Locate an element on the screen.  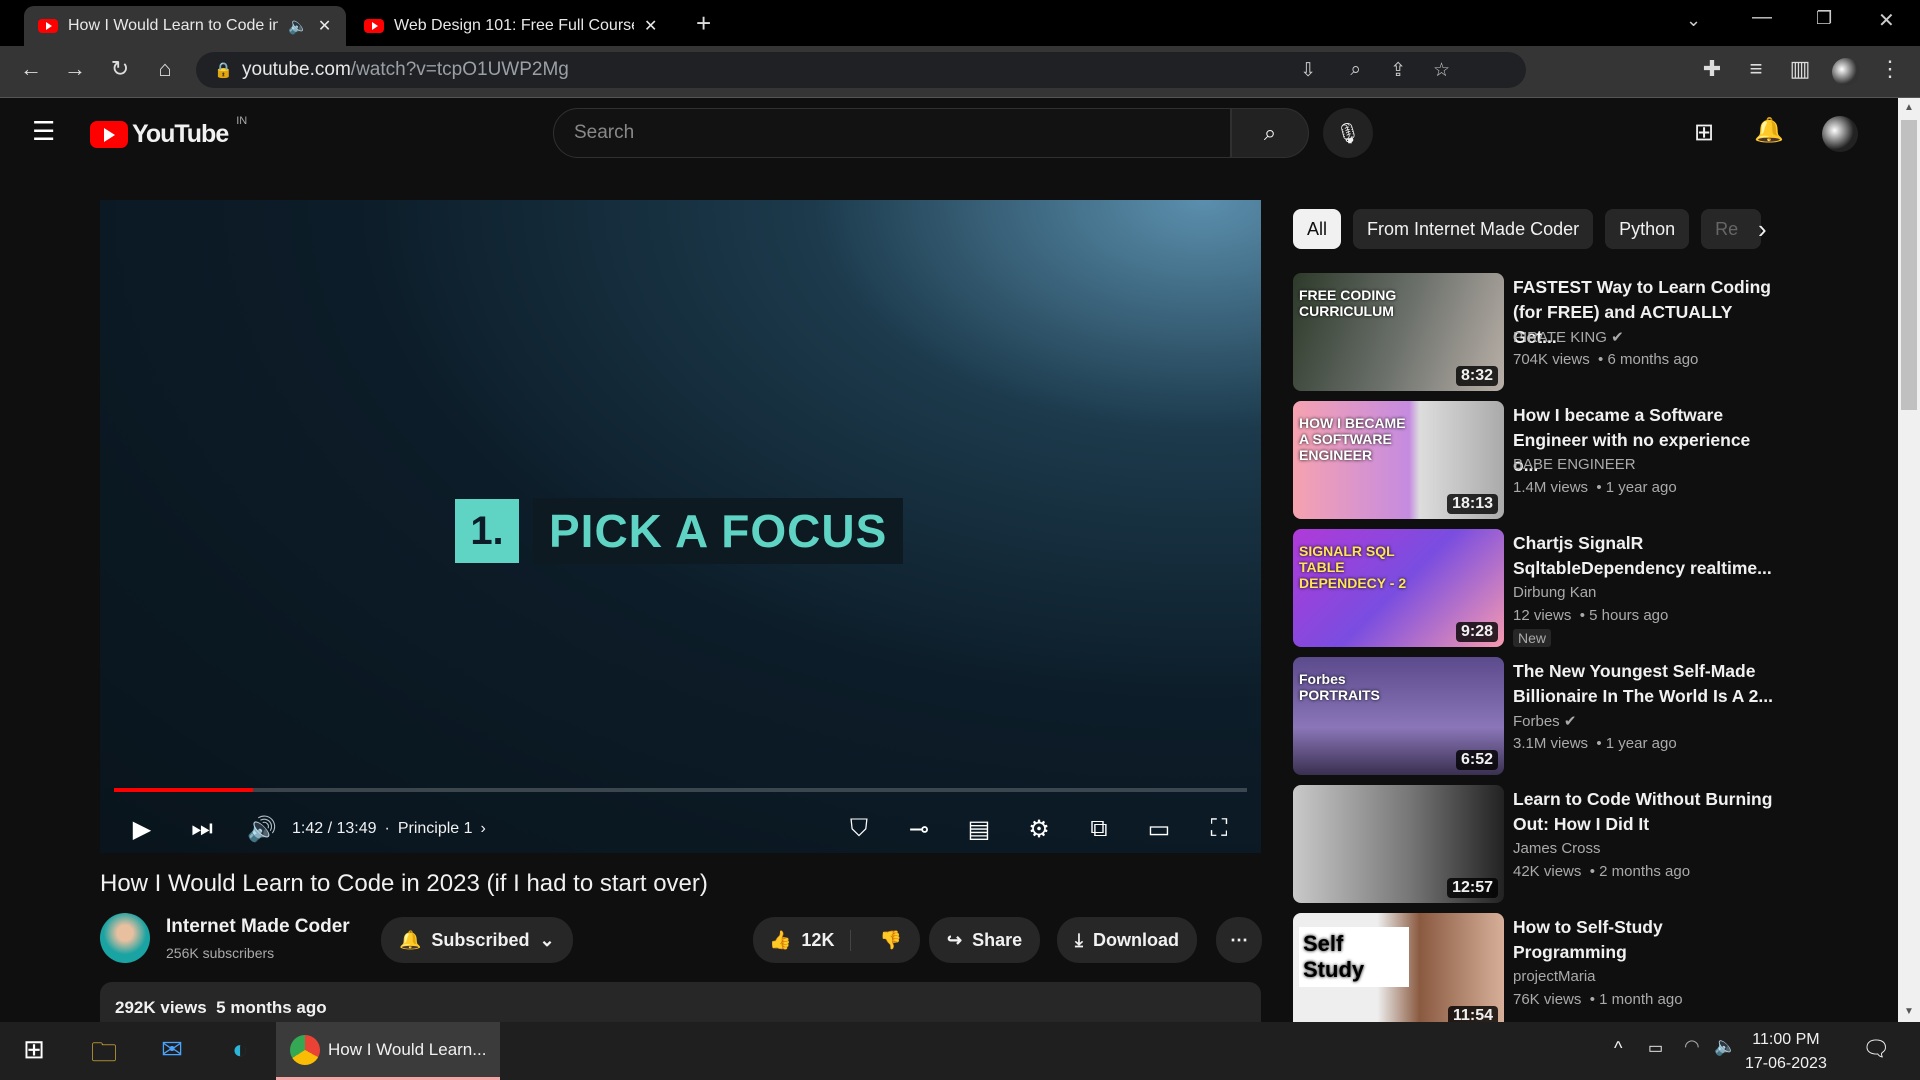
video-duration: 18:13 is located at coordinates (1472, 504).